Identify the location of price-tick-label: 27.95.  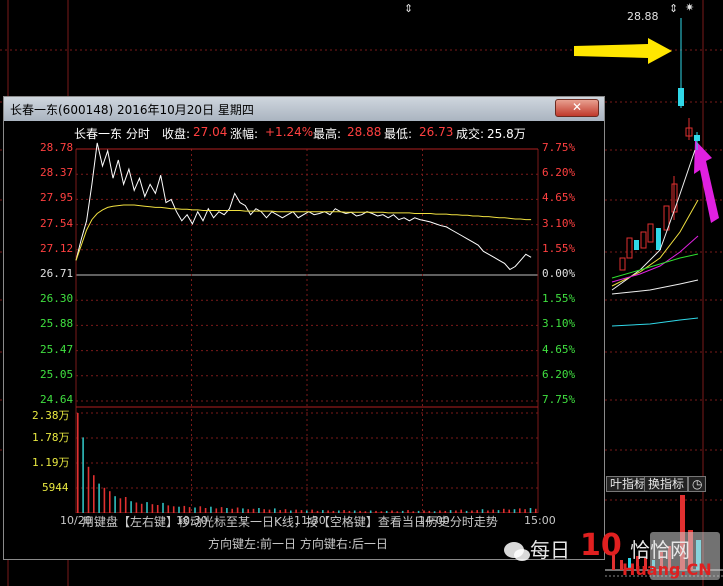
(57, 198).